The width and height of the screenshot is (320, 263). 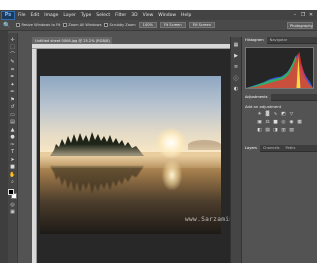 What do you see at coordinates (13, 70) in the screenshot?
I see `crop-tool-icon: ⌗` at bounding box center [13, 70].